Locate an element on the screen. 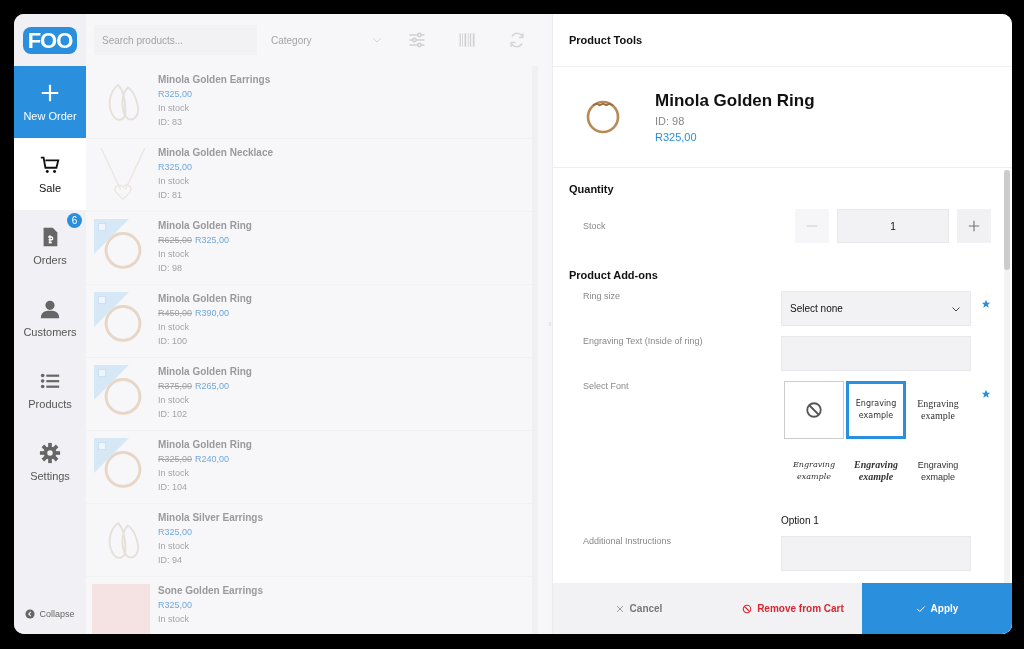  section-heading: Product Add-ons is located at coordinates (614, 275).